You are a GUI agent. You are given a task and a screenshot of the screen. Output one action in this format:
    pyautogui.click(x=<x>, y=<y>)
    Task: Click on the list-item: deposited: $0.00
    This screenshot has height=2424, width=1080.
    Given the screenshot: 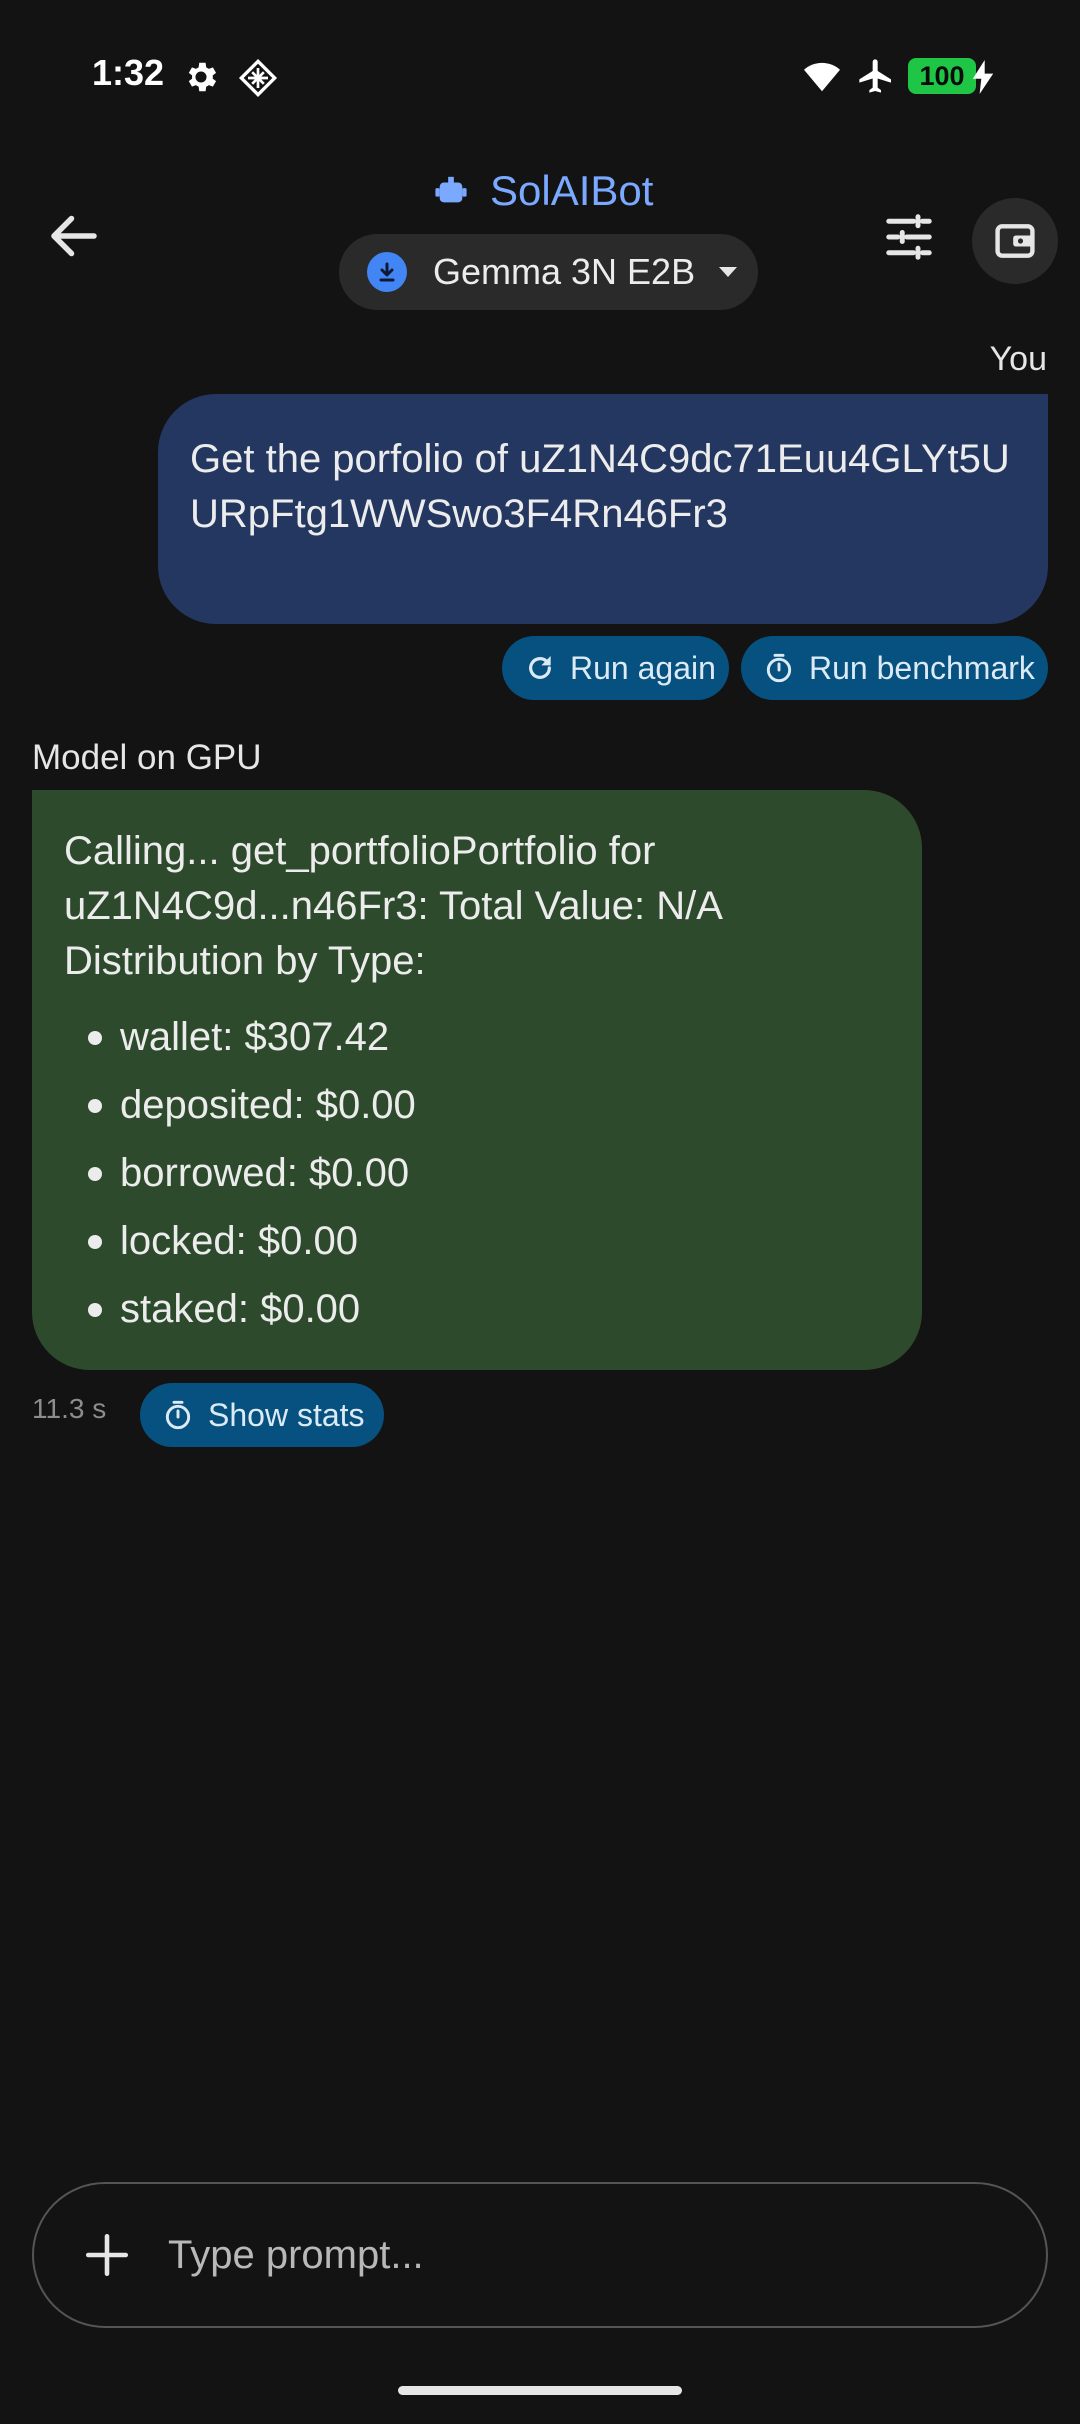 What is the action you would take?
    pyautogui.click(x=477, y=1105)
    